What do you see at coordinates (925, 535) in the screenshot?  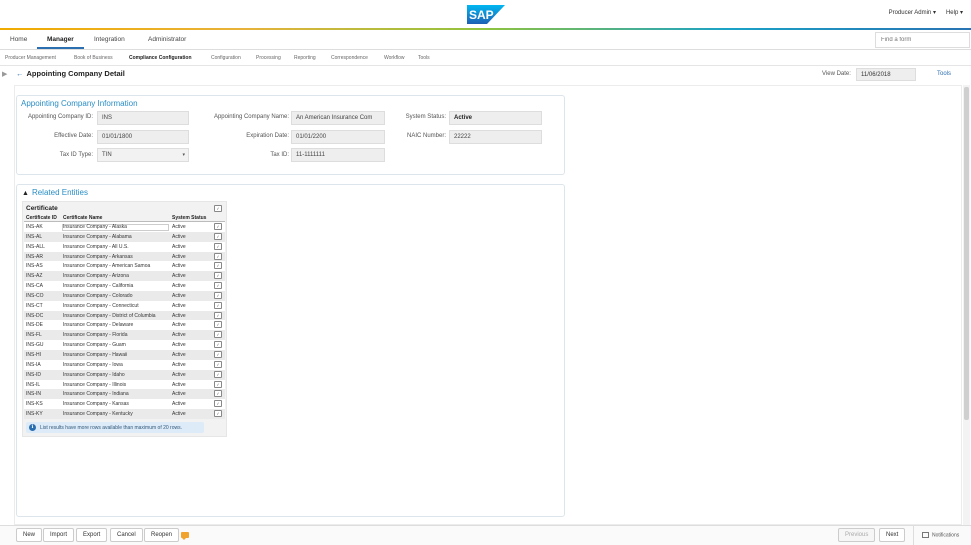 I see `notifications-icon` at bounding box center [925, 535].